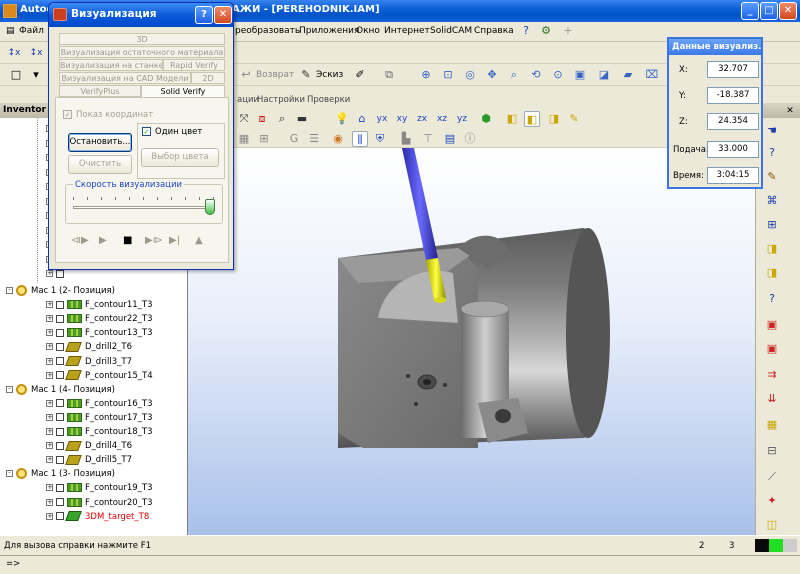 This screenshot has width=800, height=574. Describe the element at coordinates (514, 75) in the screenshot. I see `zoom-selected-icon: ⌕` at that location.